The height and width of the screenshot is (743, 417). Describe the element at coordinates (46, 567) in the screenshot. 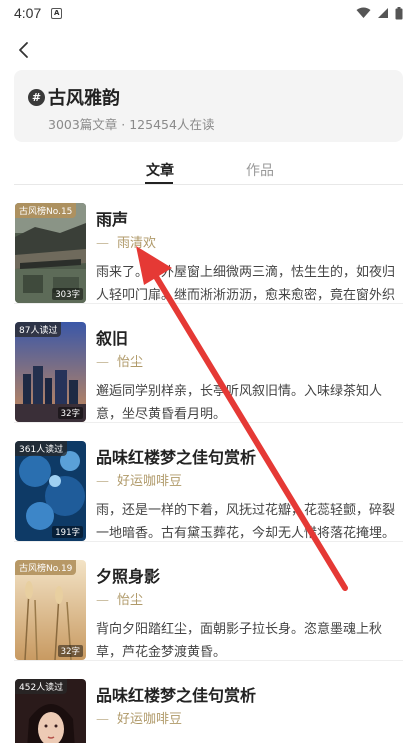

I see `article-badge: 古风榜No.19` at that location.